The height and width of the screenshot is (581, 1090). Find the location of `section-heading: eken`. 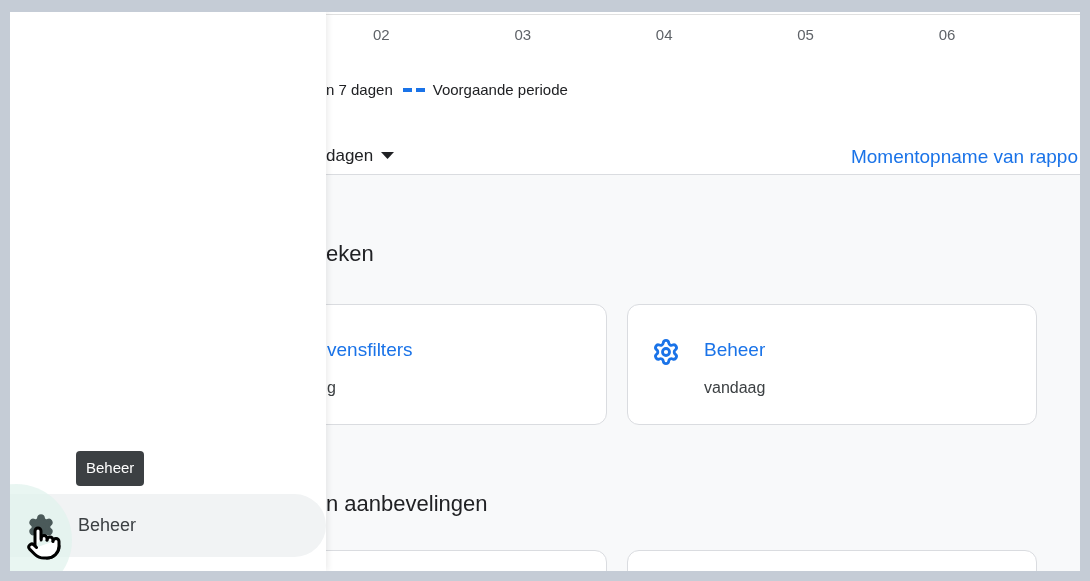

section-heading: eken is located at coordinates (350, 254).